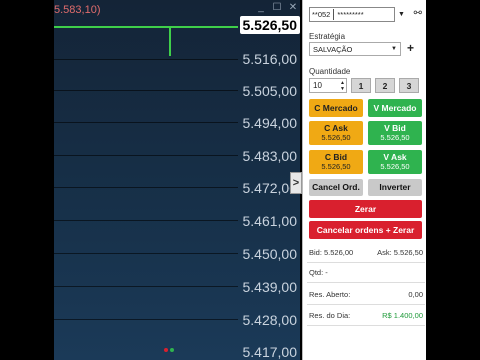 The width and height of the screenshot is (480, 360). Describe the element at coordinates (395, 137) in the screenshot. I see `sell-bid-price: 5.526,50` at that location.